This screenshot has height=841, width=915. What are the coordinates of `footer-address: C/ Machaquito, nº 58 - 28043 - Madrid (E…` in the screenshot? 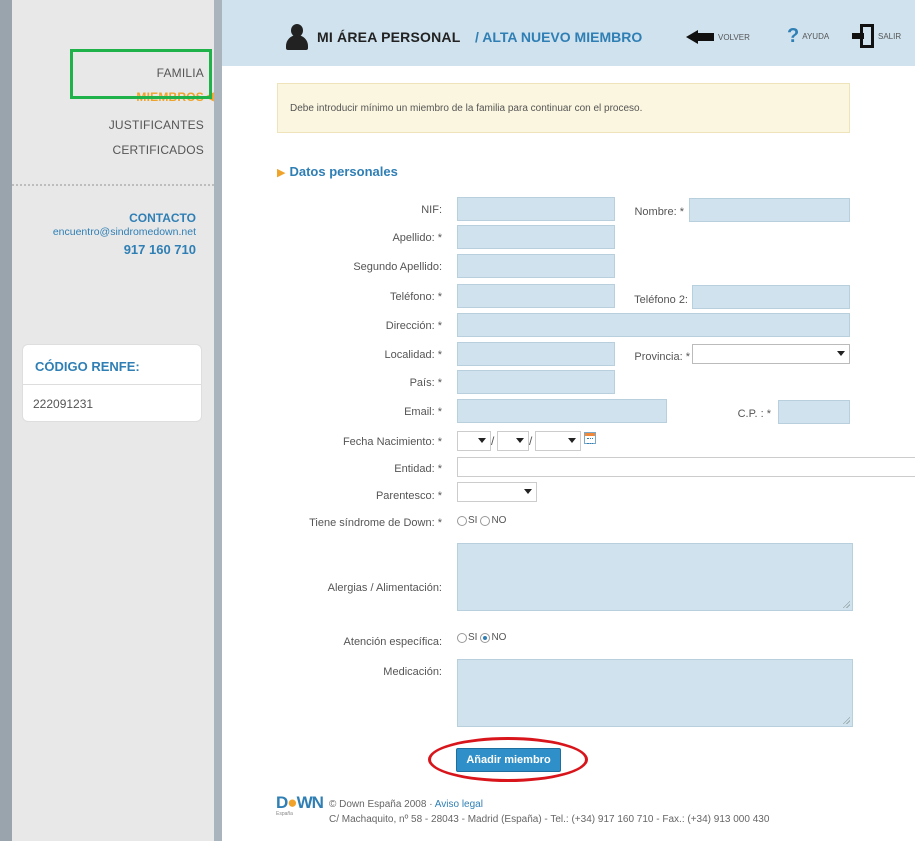 It's located at (549, 819).